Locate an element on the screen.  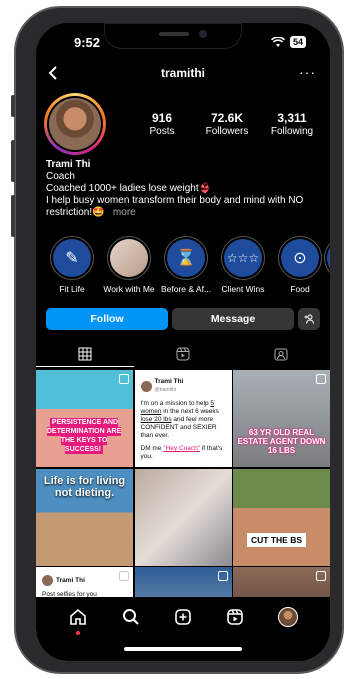
profile-top-bar: tramithi ··· is located at coordinates (183, 75).